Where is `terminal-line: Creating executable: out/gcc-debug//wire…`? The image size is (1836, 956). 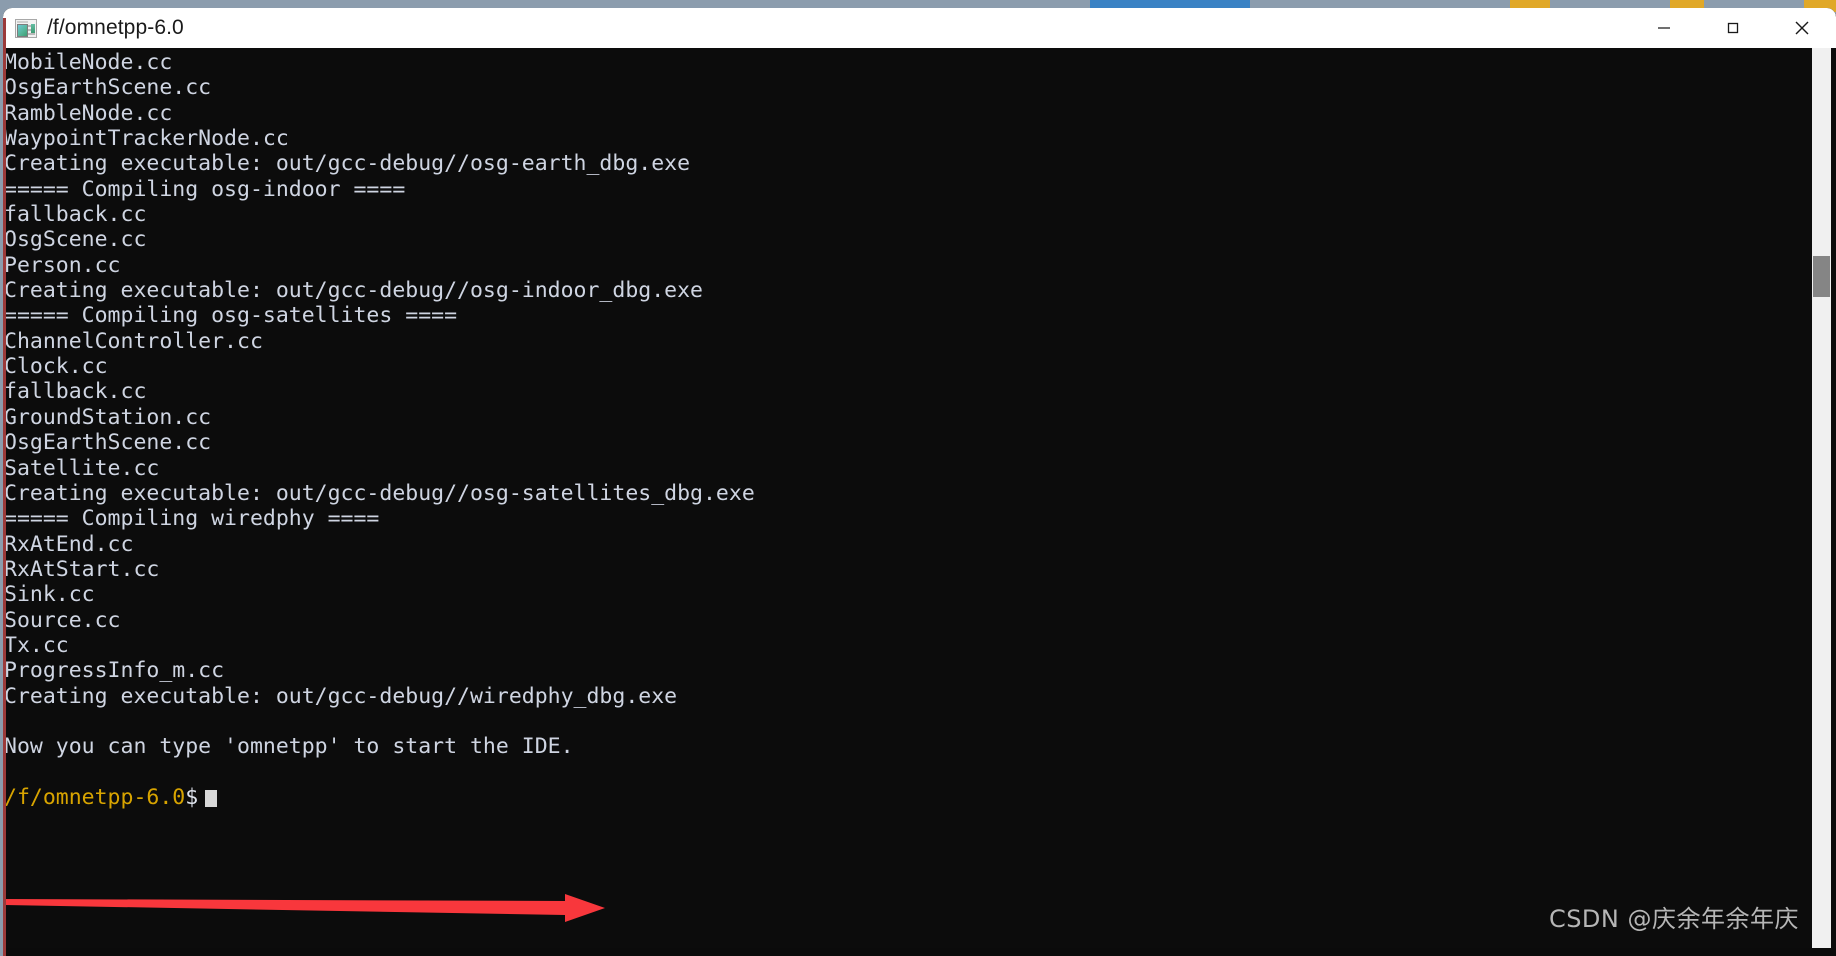 terminal-line: Creating executable: out/gcc-debug//wire… is located at coordinates (341, 696).